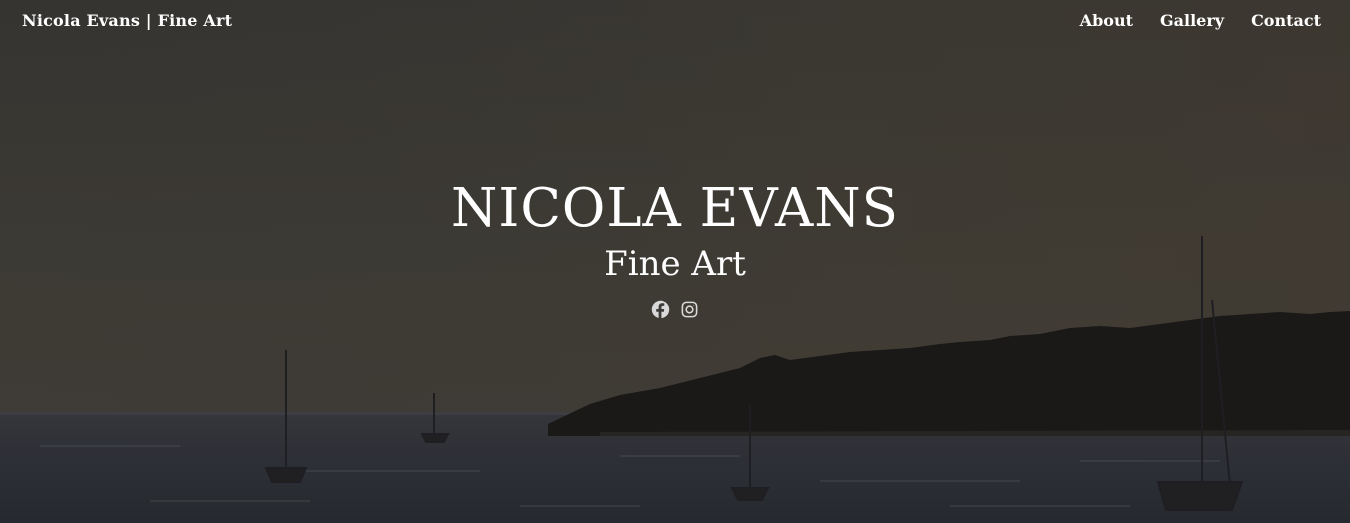 This screenshot has height=523, width=1350. What do you see at coordinates (1286, 20) in the screenshot?
I see `nav-link-contact: Contact` at bounding box center [1286, 20].